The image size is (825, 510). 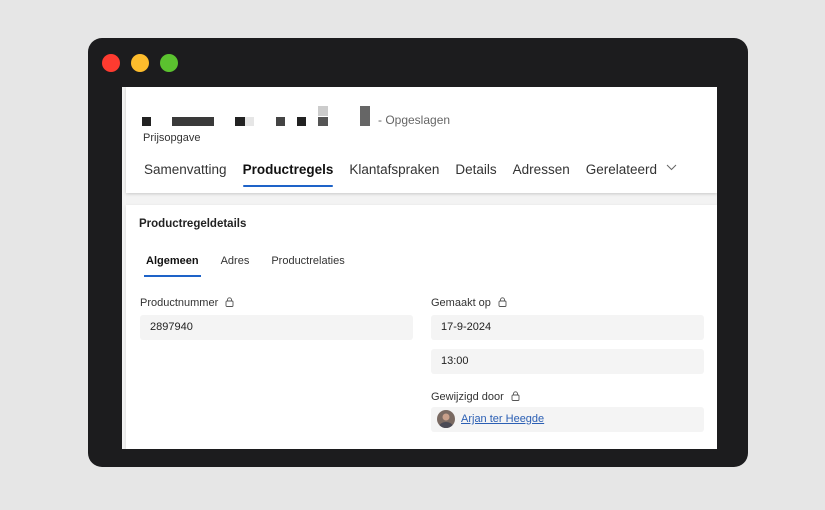 What do you see at coordinates (394, 175) in the screenshot?
I see `tab-klantafspraken: Klantafspraken` at bounding box center [394, 175].